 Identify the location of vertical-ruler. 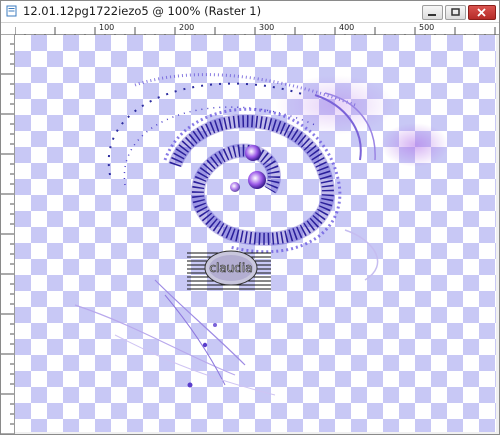
(8, 234).